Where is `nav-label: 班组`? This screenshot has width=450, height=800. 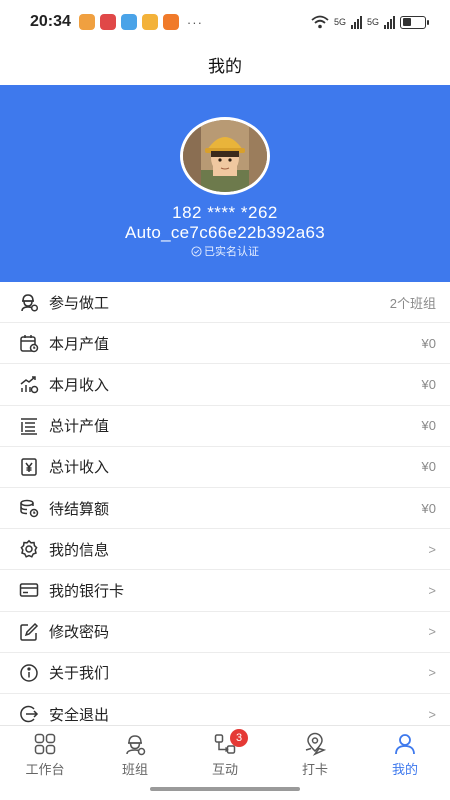
nav-label: 班组 is located at coordinates (134, 769).